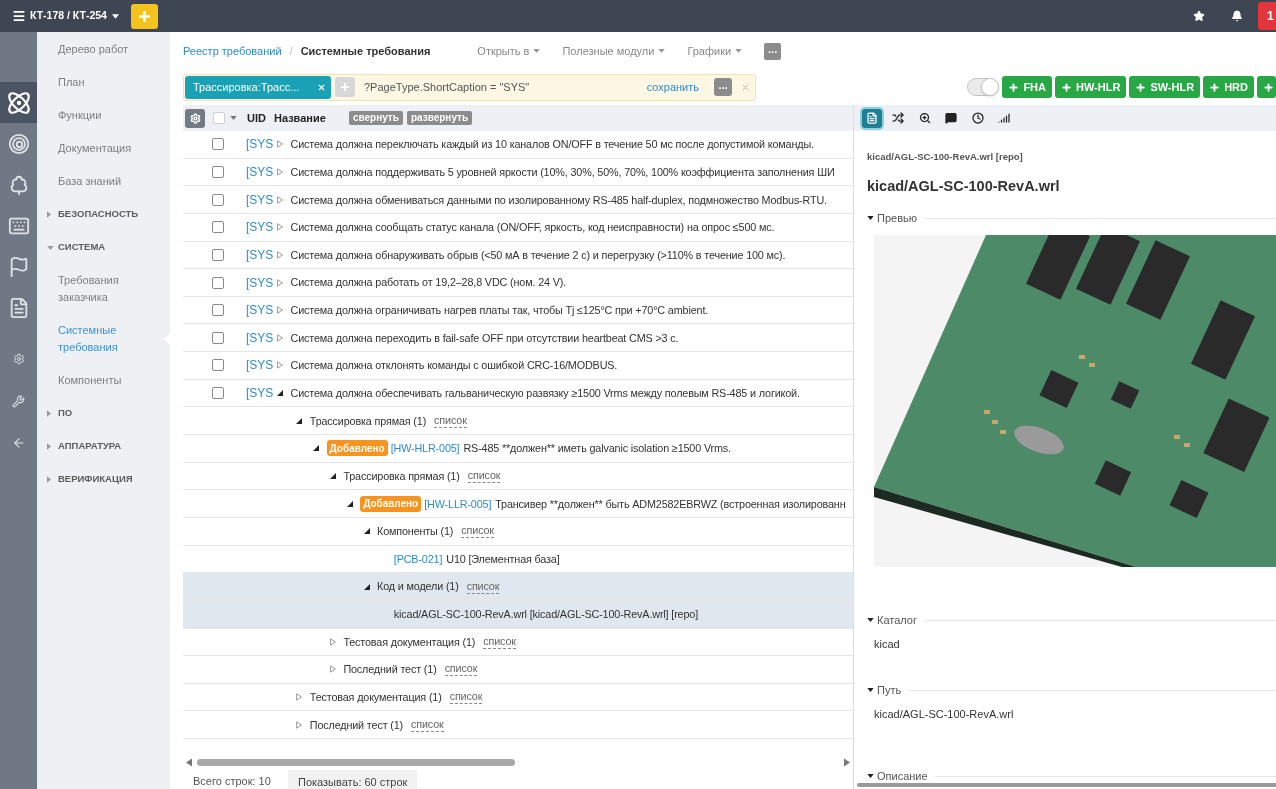 The height and width of the screenshot is (789, 1276). What do you see at coordinates (458, 503) in the screenshot?
I see `requirement-link: [HW-LLR-005]` at bounding box center [458, 503].